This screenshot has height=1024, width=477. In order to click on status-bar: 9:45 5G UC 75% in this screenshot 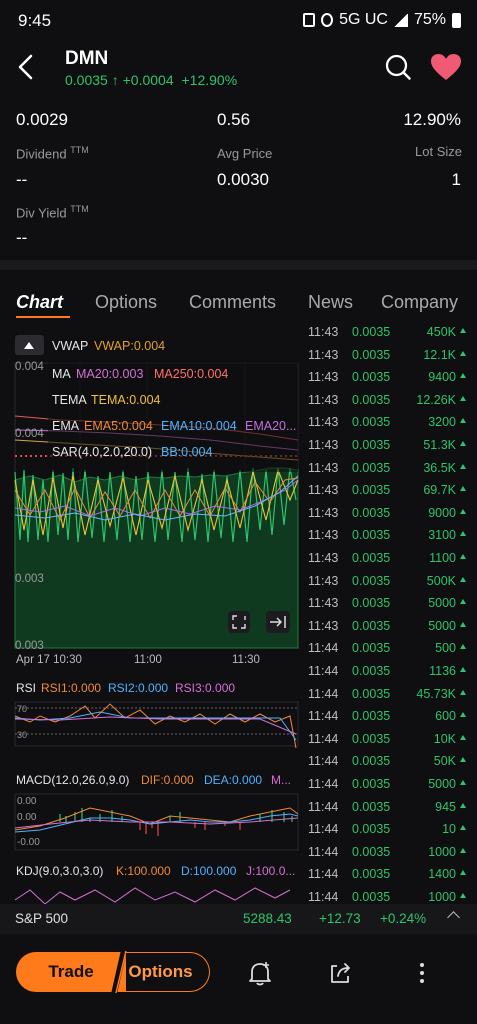, I will do `click(238, 21)`.